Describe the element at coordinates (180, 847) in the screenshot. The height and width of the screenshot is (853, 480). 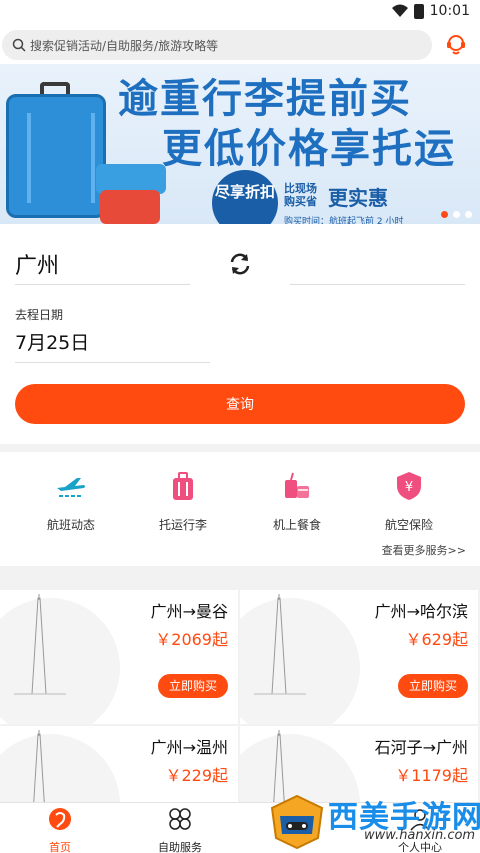
I see `nav-label: 自助服务` at that location.